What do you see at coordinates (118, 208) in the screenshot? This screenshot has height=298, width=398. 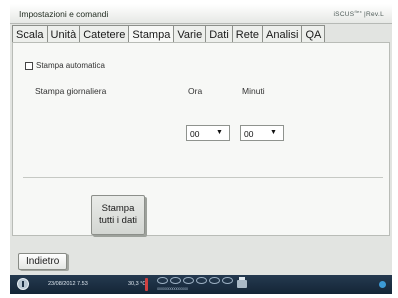 I see `print-all-label-line1: Stampa` at bounding box center [118, 208].